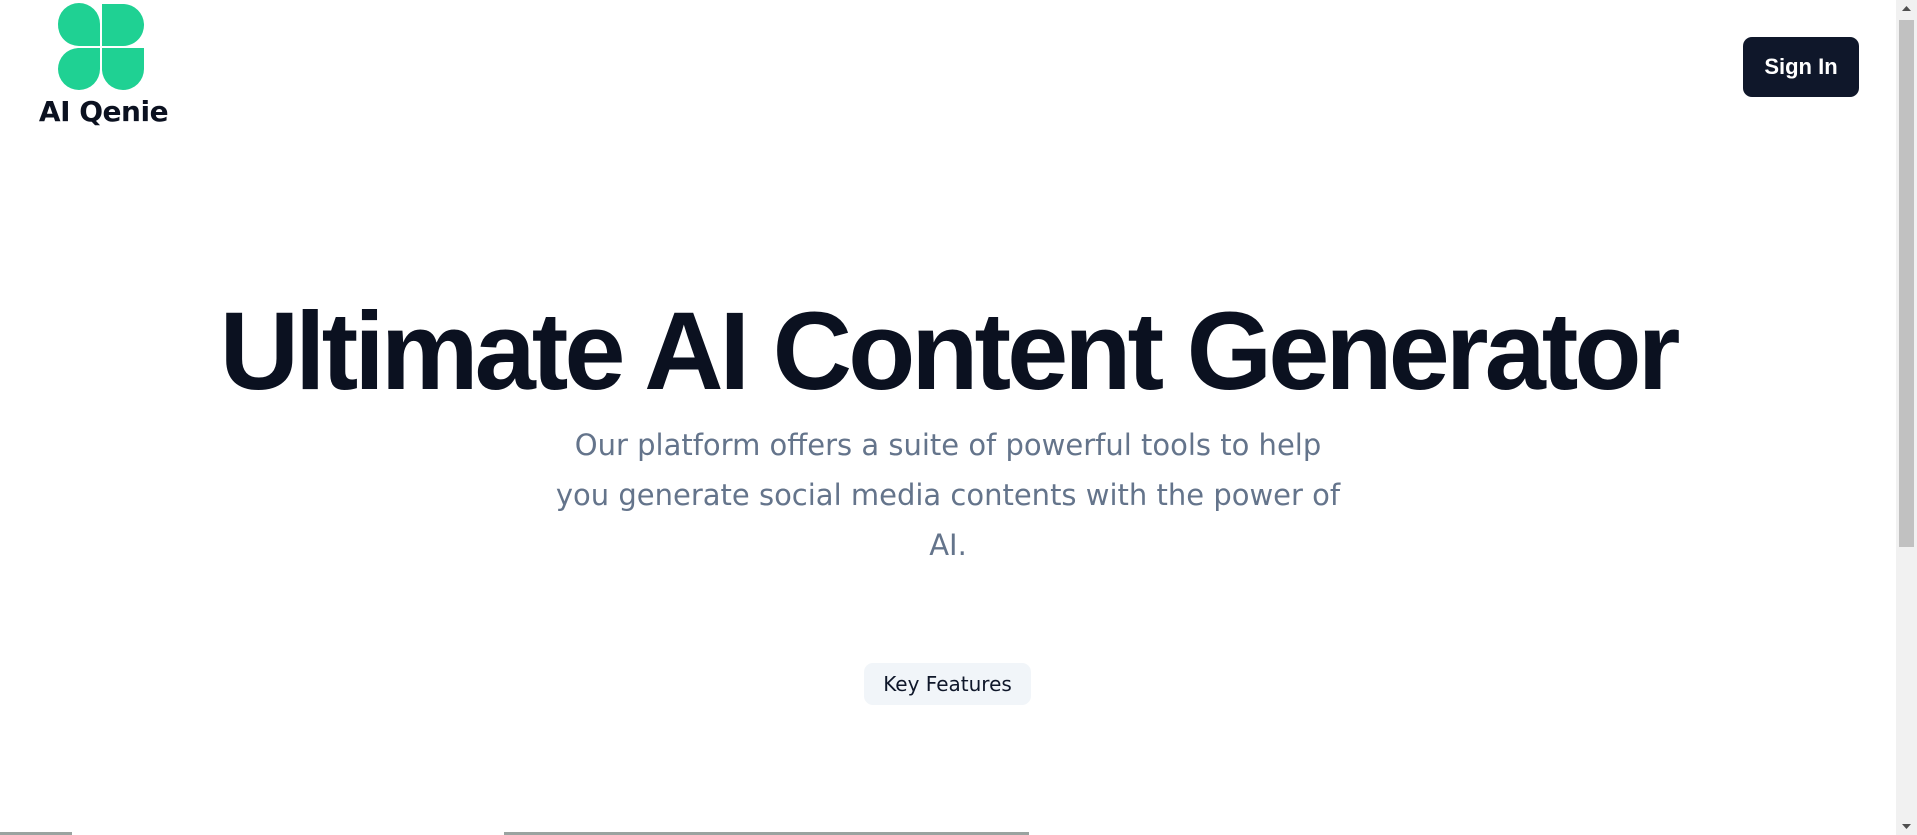 The height and width of the screenshot is (835, 1917). I want to click on hero-title: Ultimate AI Content Generator, so click(950, 351).